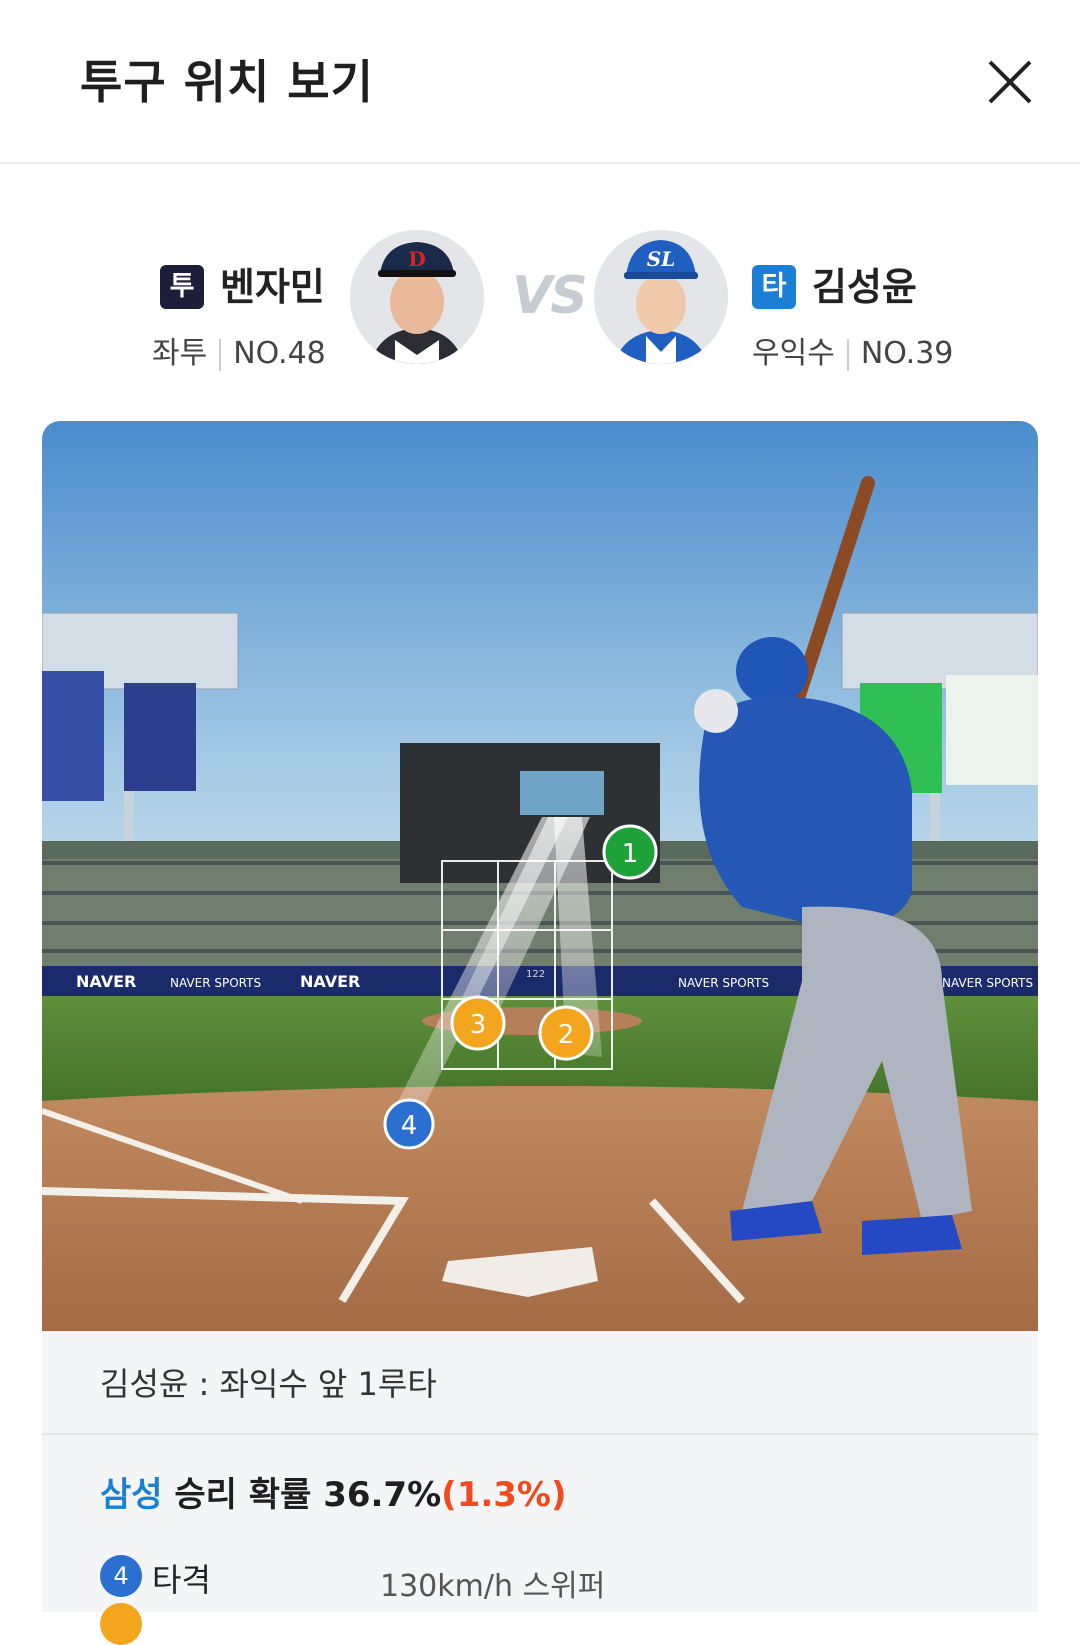 The width and height of the screenshot is (1080, 1645). What do you see at coordinates (121, 1576) in the screenshot?
I see `pitch-number: 4` at bounding box center [121, 1576].